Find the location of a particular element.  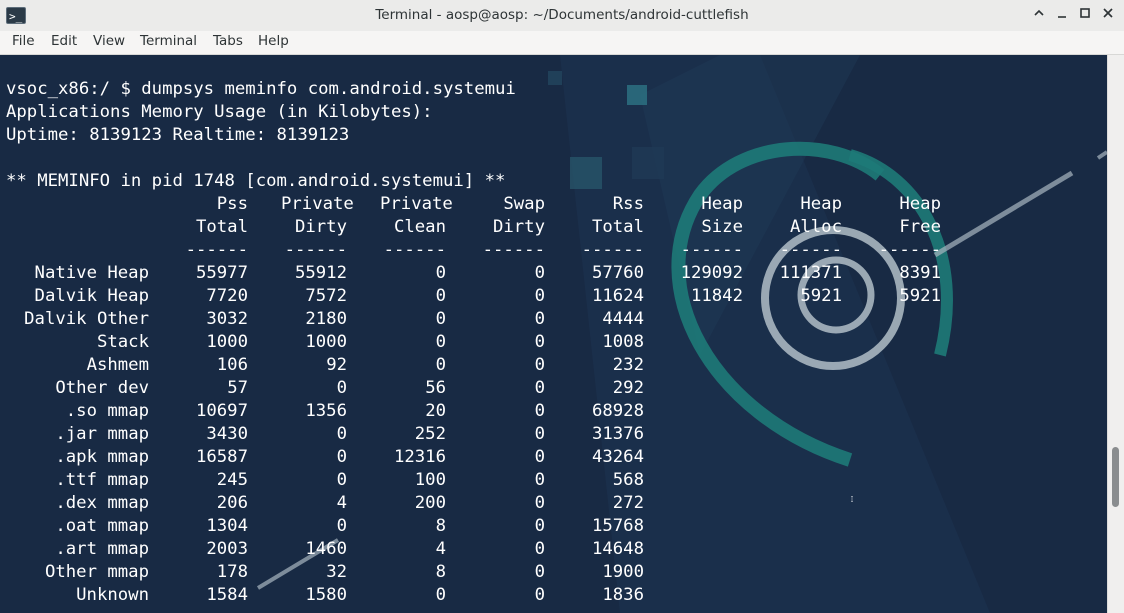

table-cell: 55912 is located at coordinates (320, 273).